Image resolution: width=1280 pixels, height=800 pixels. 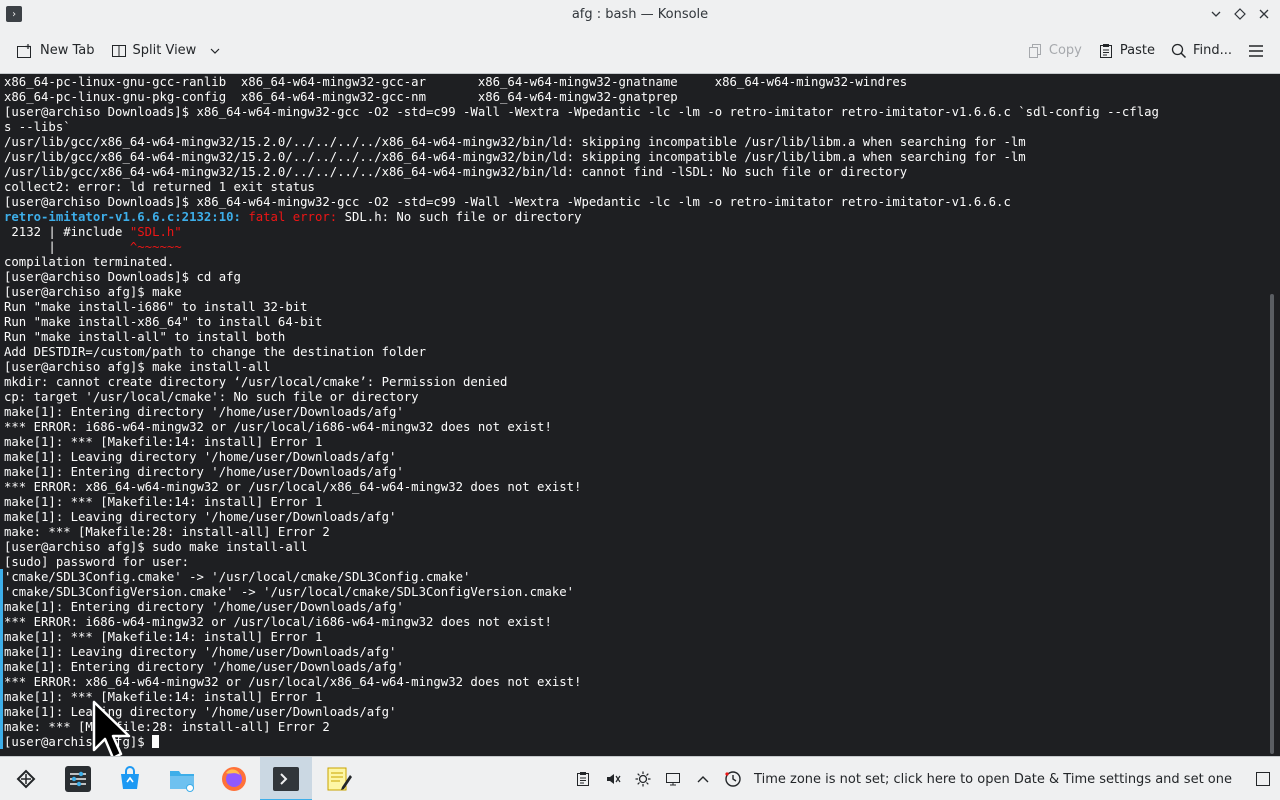 What do you see at coordinates (613, 778) in the screenshot?
I see `volume-button` at bounding box center [613, 778].